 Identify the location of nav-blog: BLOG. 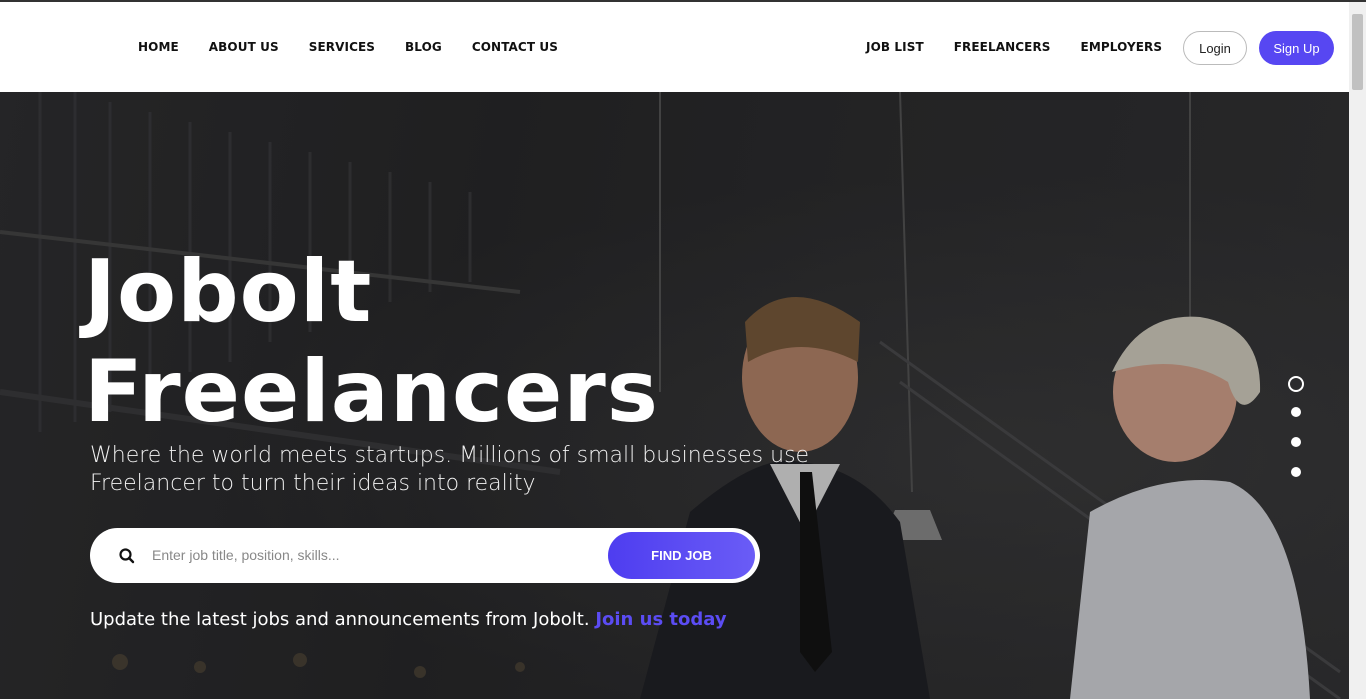
(423, 47).